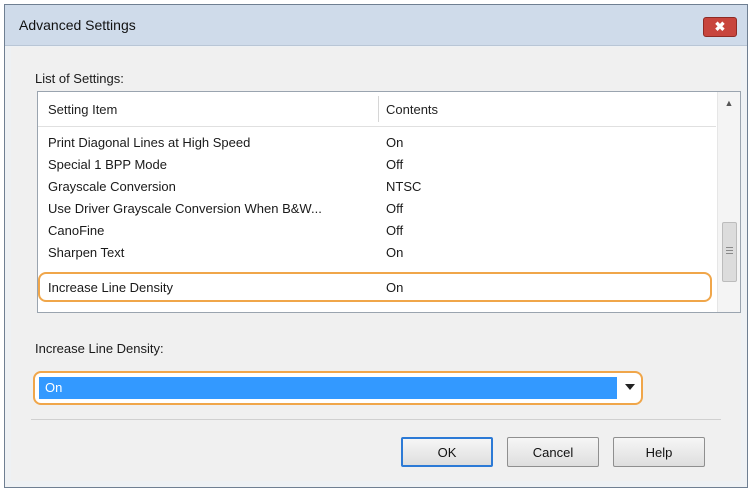 Image resolution: width=752 pixels, height=493 pixels. Describe the element at coordinates (447, 452) in the screenshot. I see `ok-button: OK` at that location.